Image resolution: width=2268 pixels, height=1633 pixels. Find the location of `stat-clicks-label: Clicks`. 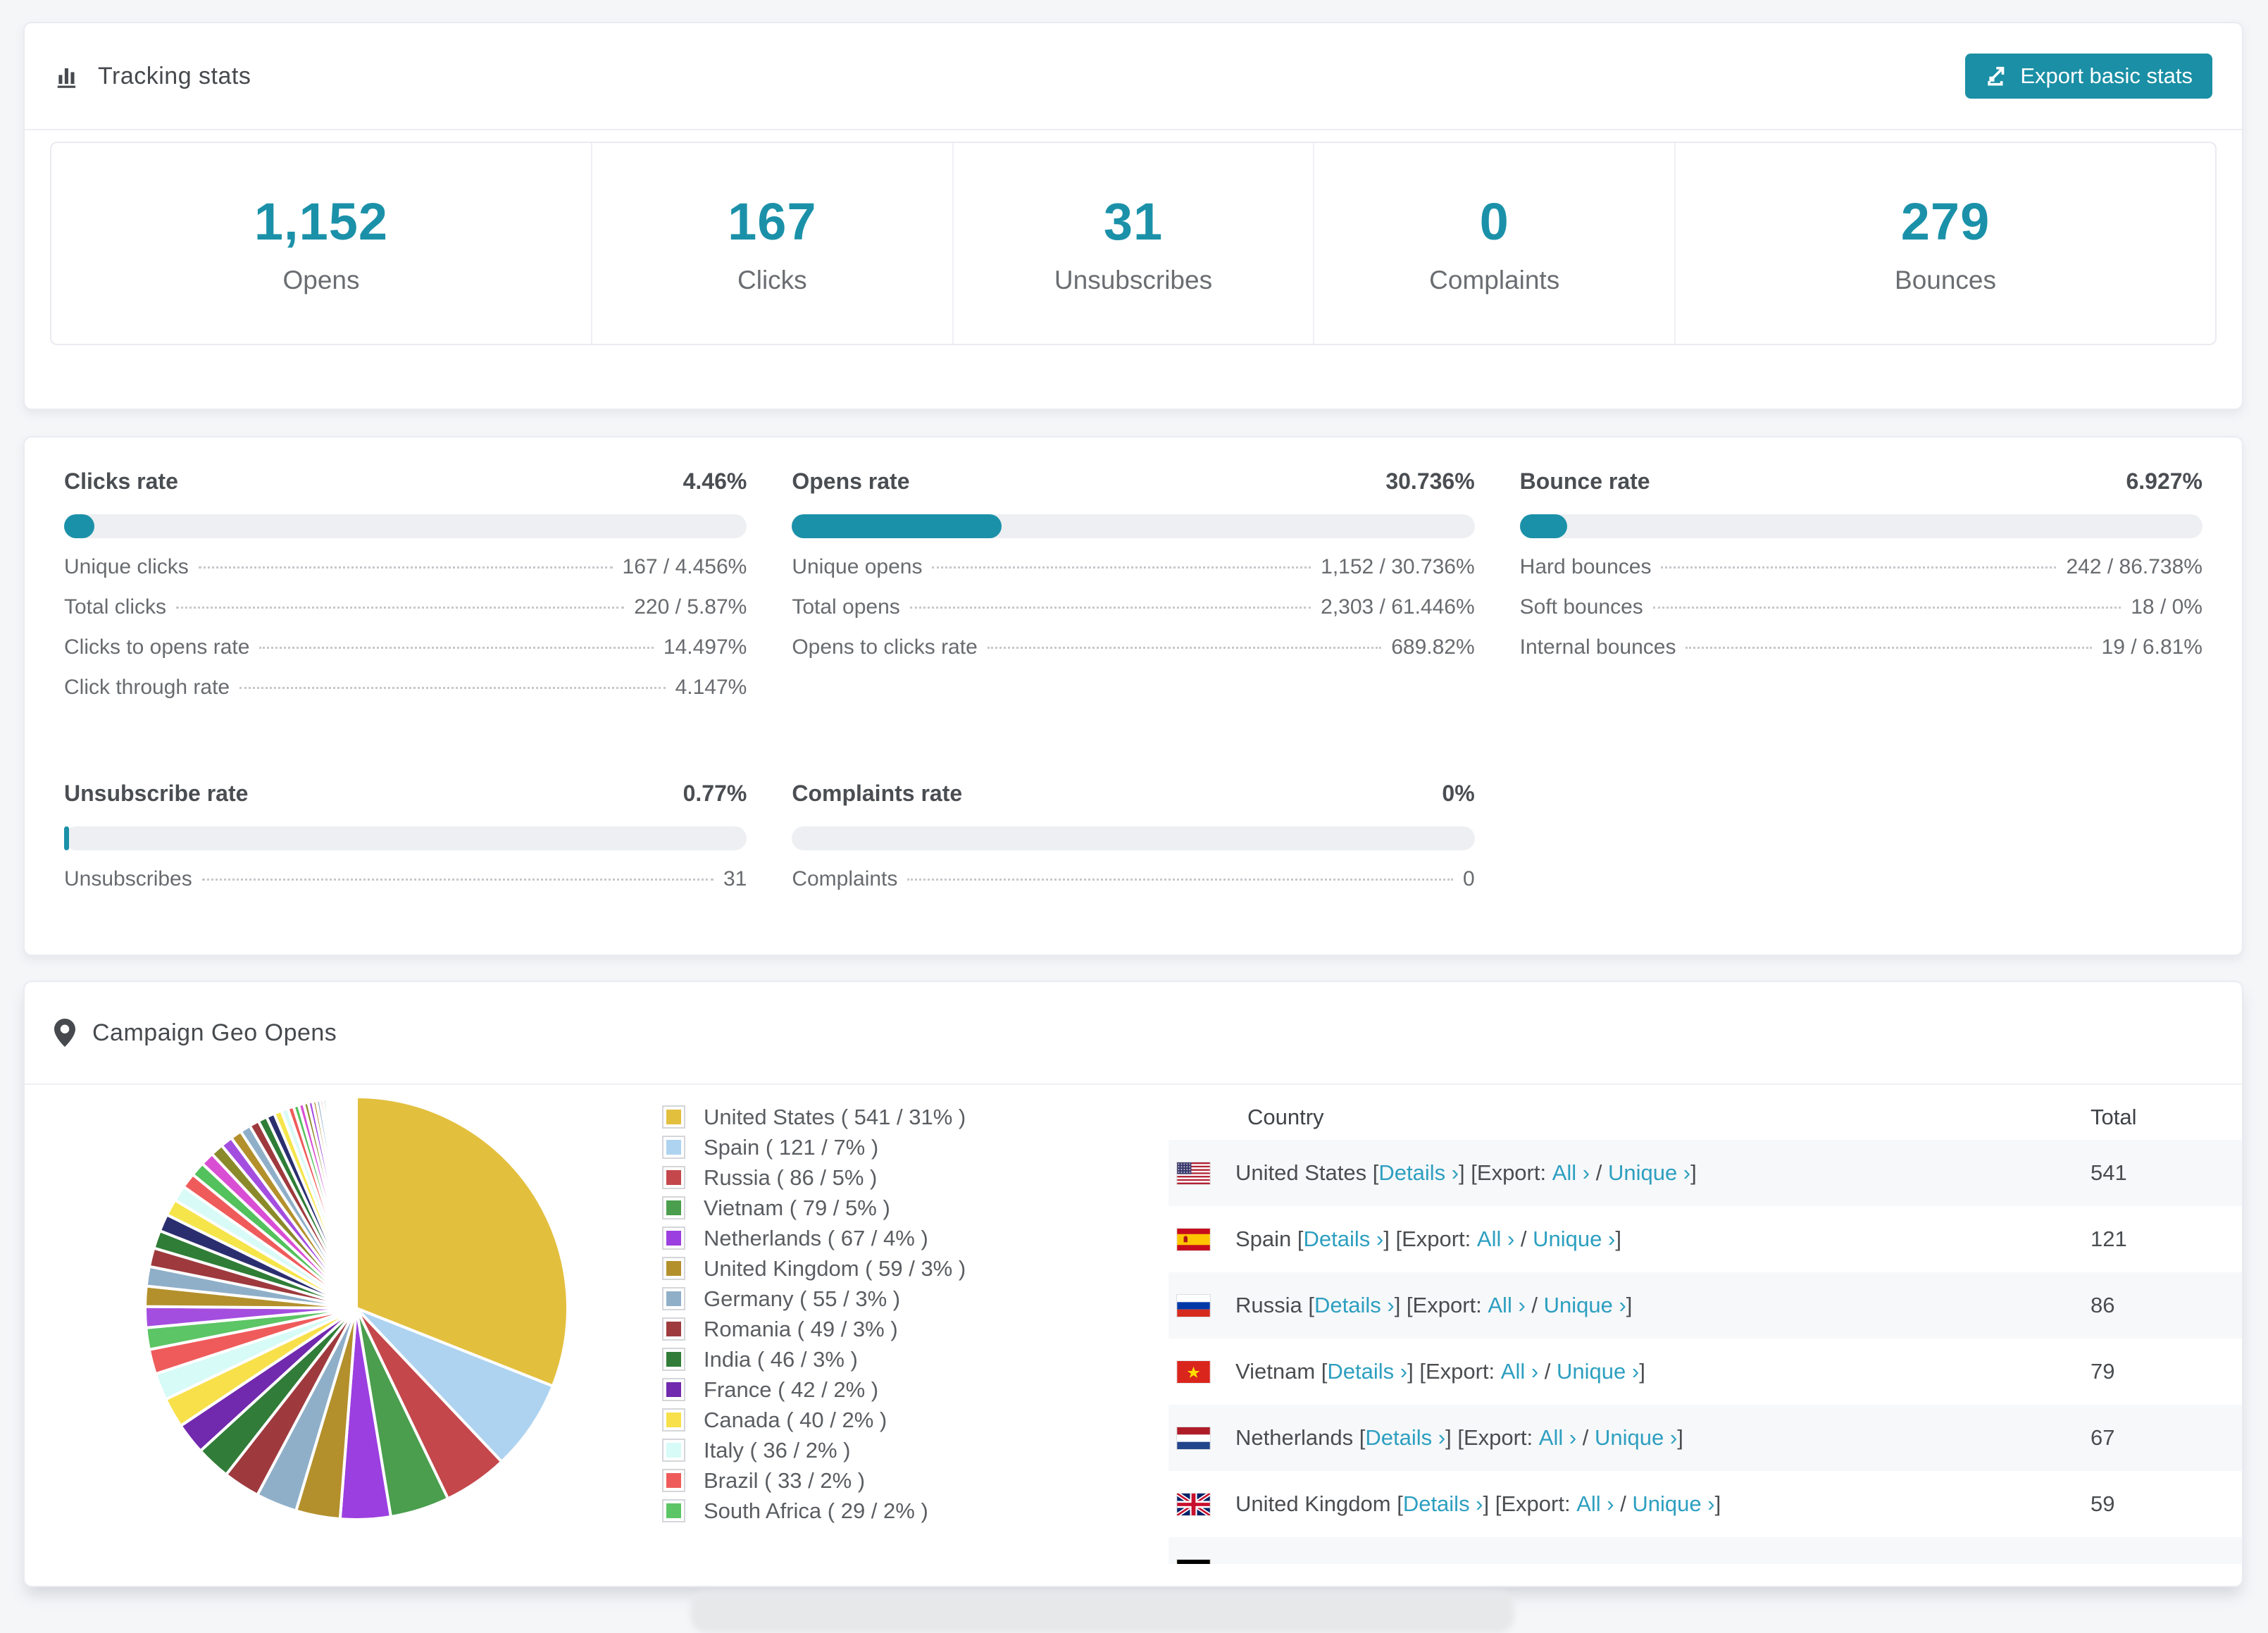

stat-clicks-label: Clicks is located at coordinates (772, 280).